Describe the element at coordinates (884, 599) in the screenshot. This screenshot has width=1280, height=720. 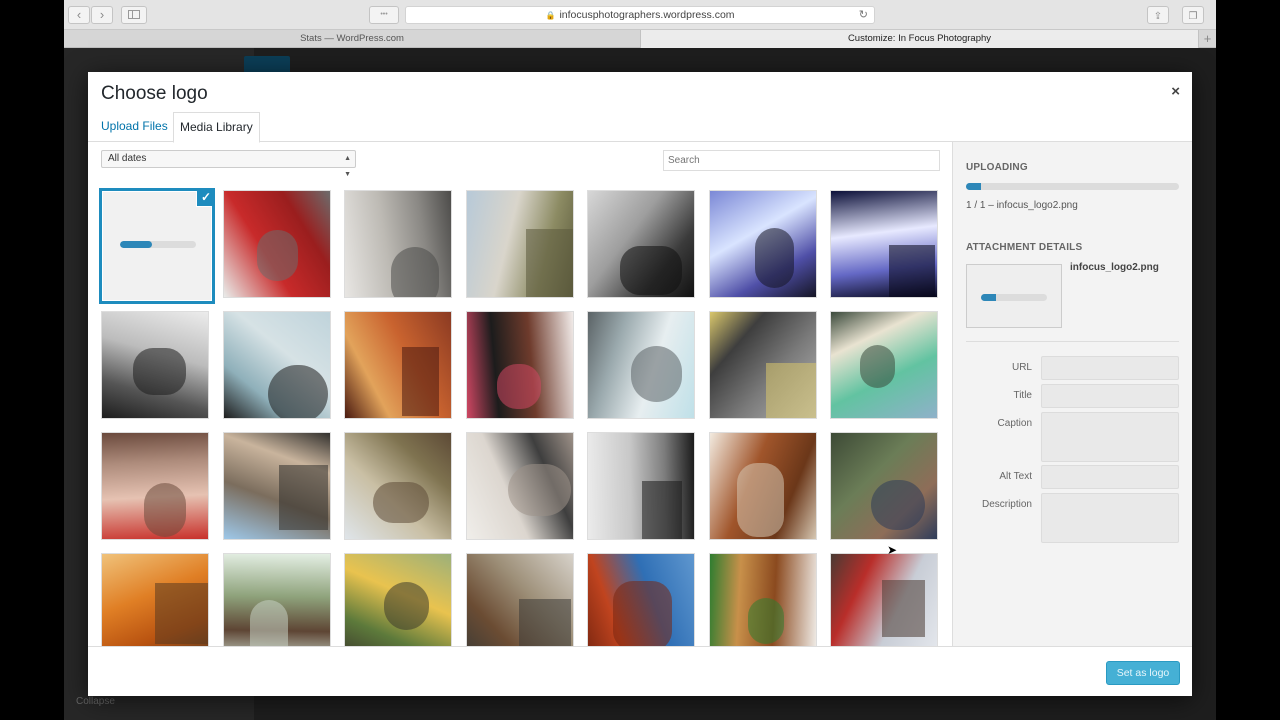
I see `attachment-thumbnail-man-plaid-shirt` at that location.